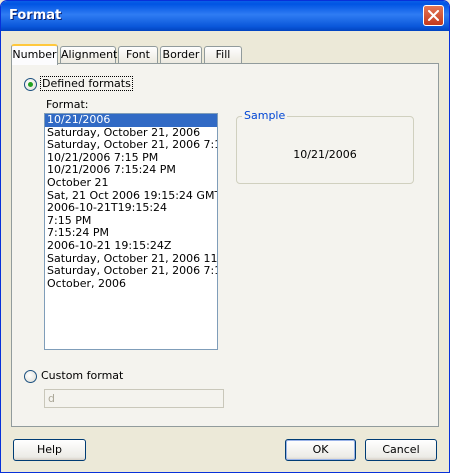 Image resolution: width=450 pixels, height=473 pixels. Describe the element at coordinates (223, 54) in the screenshot. I see `tab-fill: Fill` at that location.